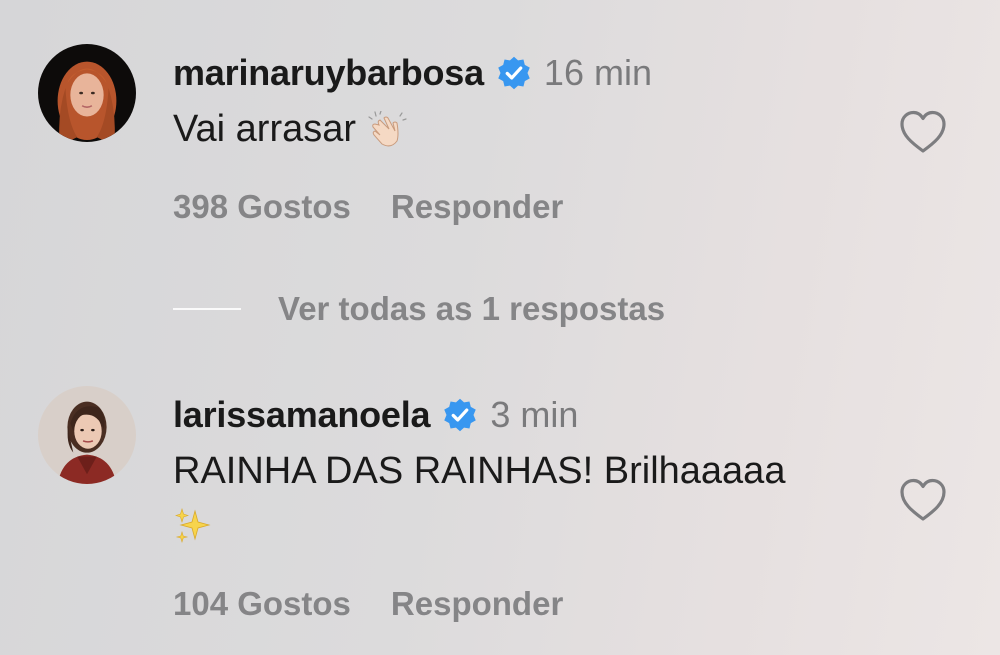  What do you see at coordinates (471, 309) in the screenshot?
I see `view-replies-link: Ver todas as 1 respostas` at bounding box center [471, 309].